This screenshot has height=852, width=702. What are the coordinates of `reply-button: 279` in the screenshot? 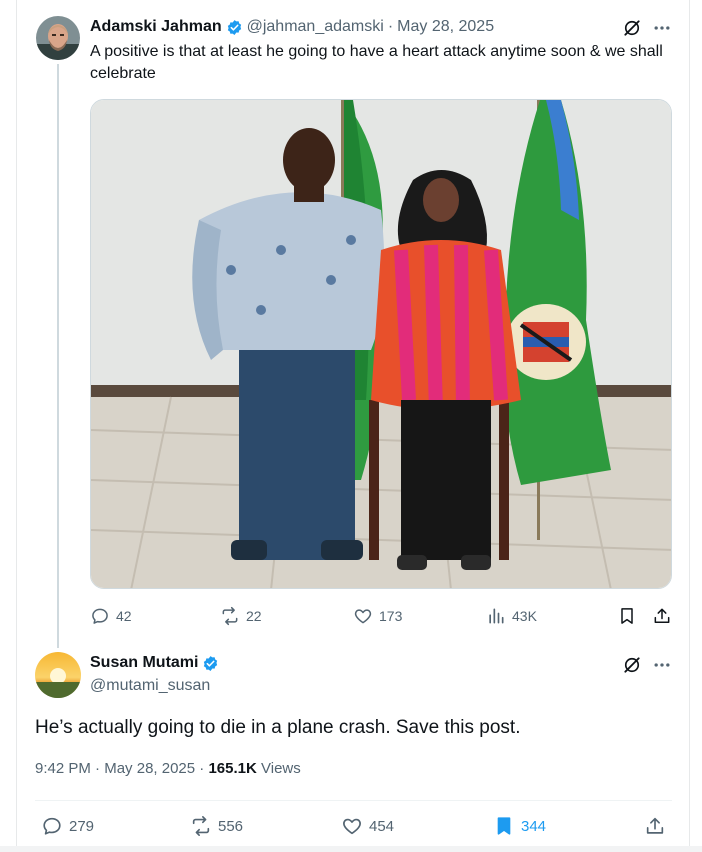 It's located at (67, 826).